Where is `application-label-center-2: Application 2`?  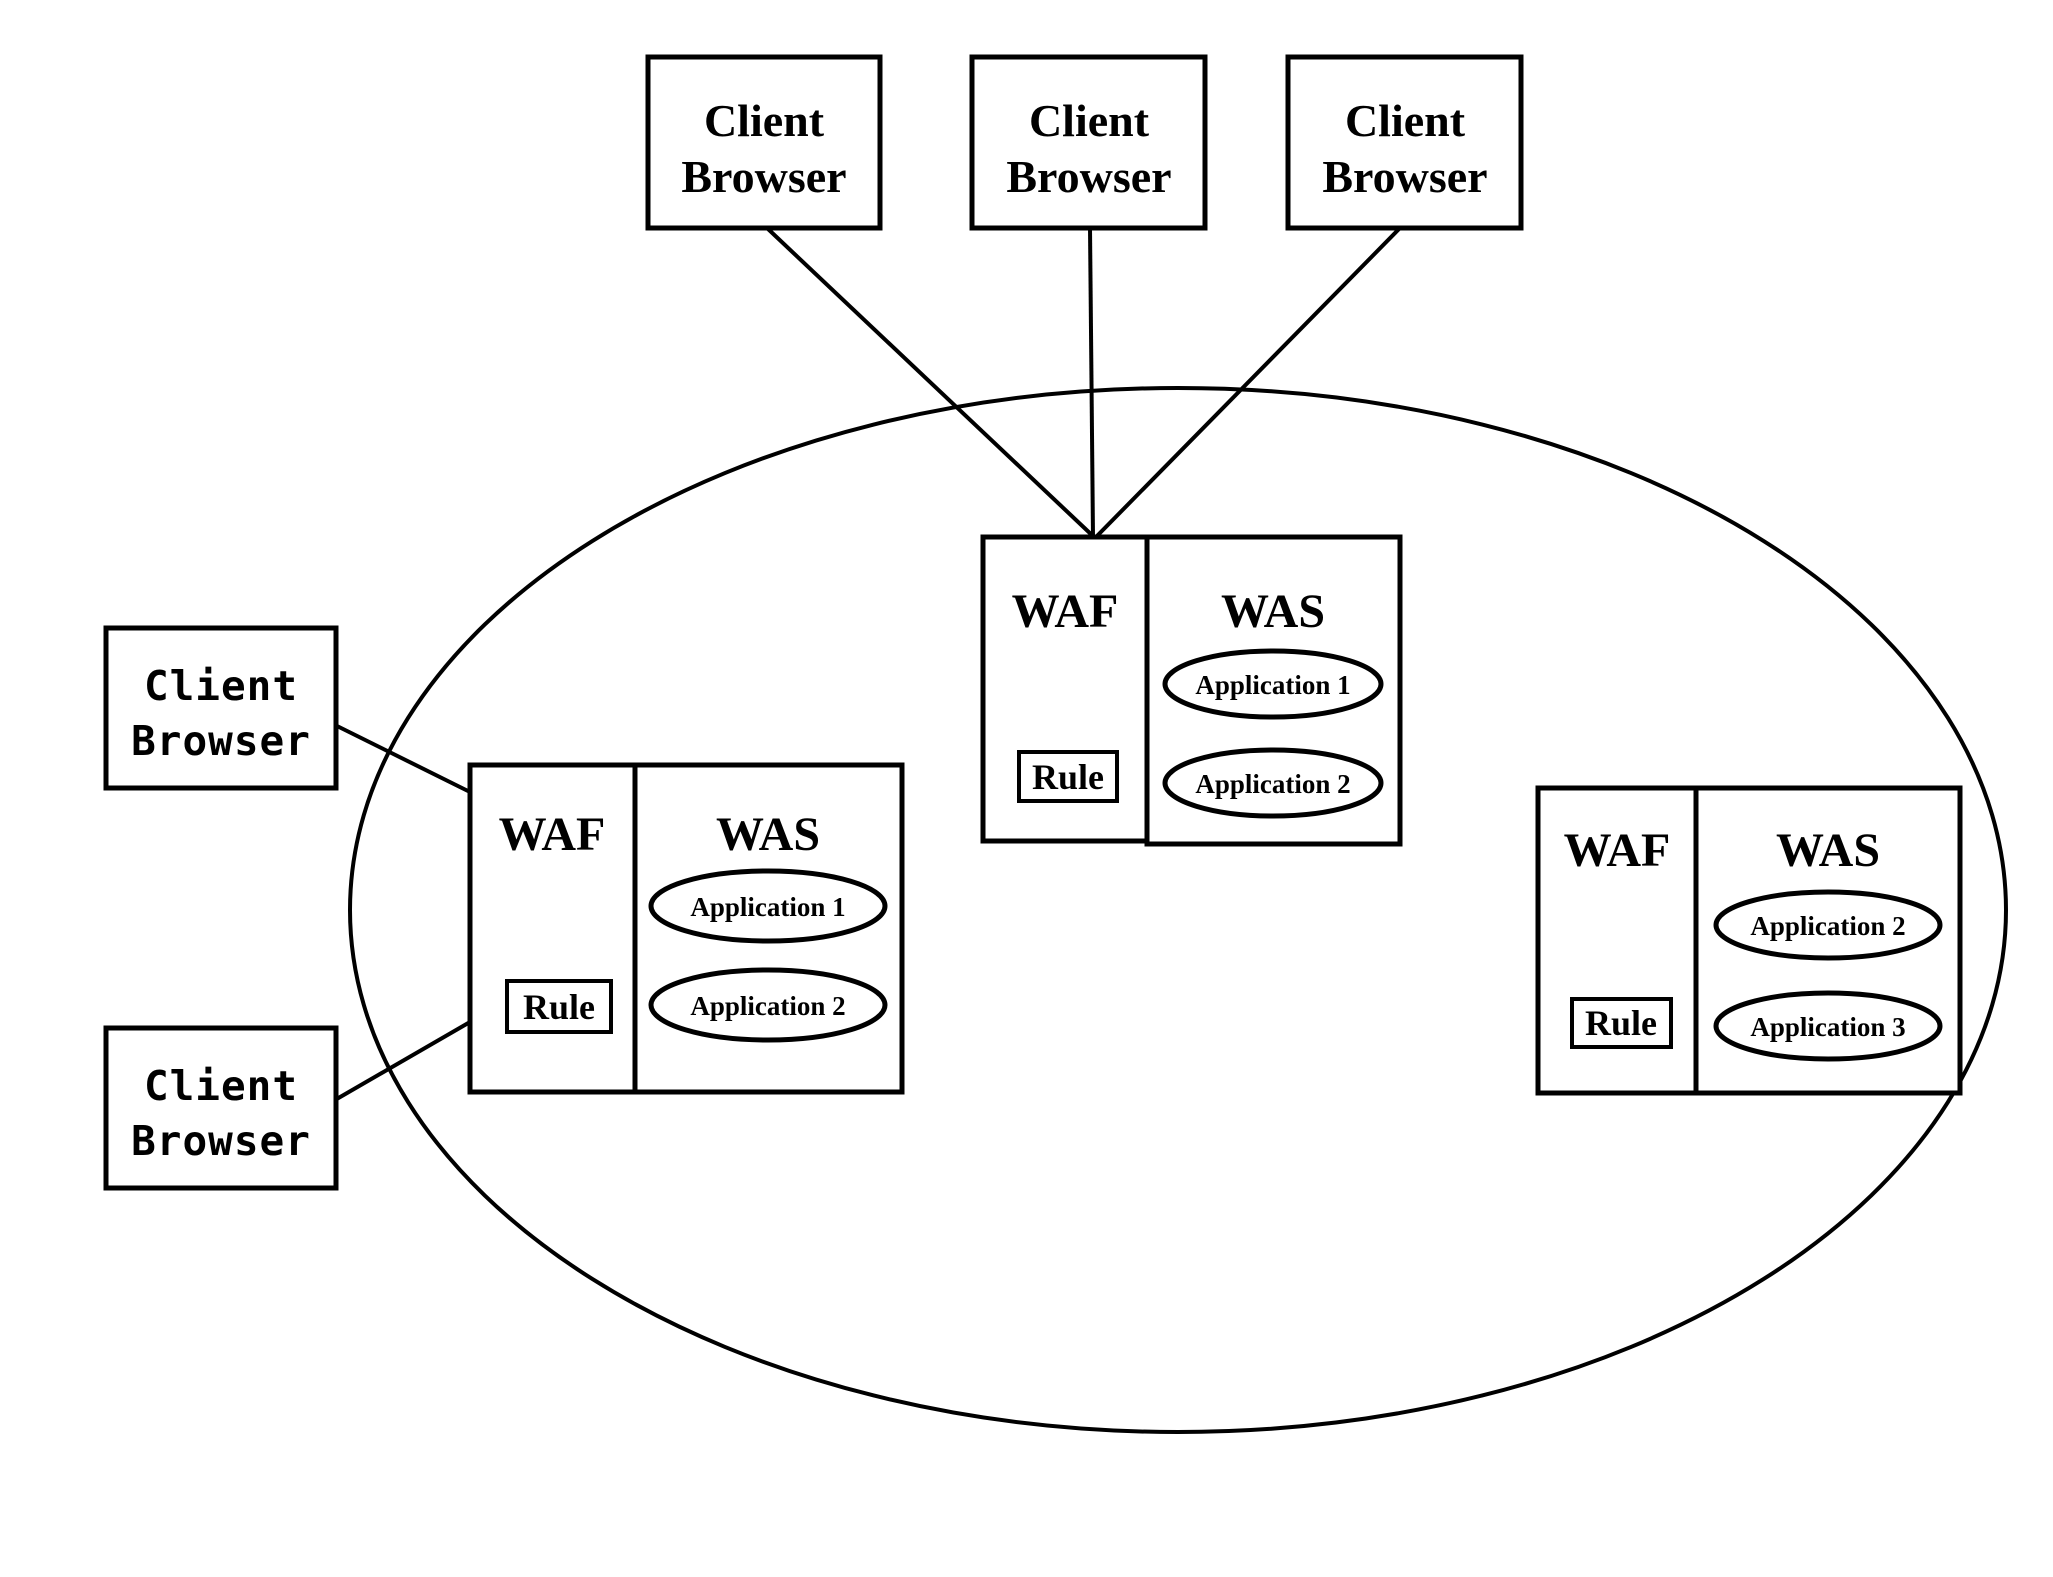
application-label-center-2: Application 2 is located at coordinates (1272, 784).